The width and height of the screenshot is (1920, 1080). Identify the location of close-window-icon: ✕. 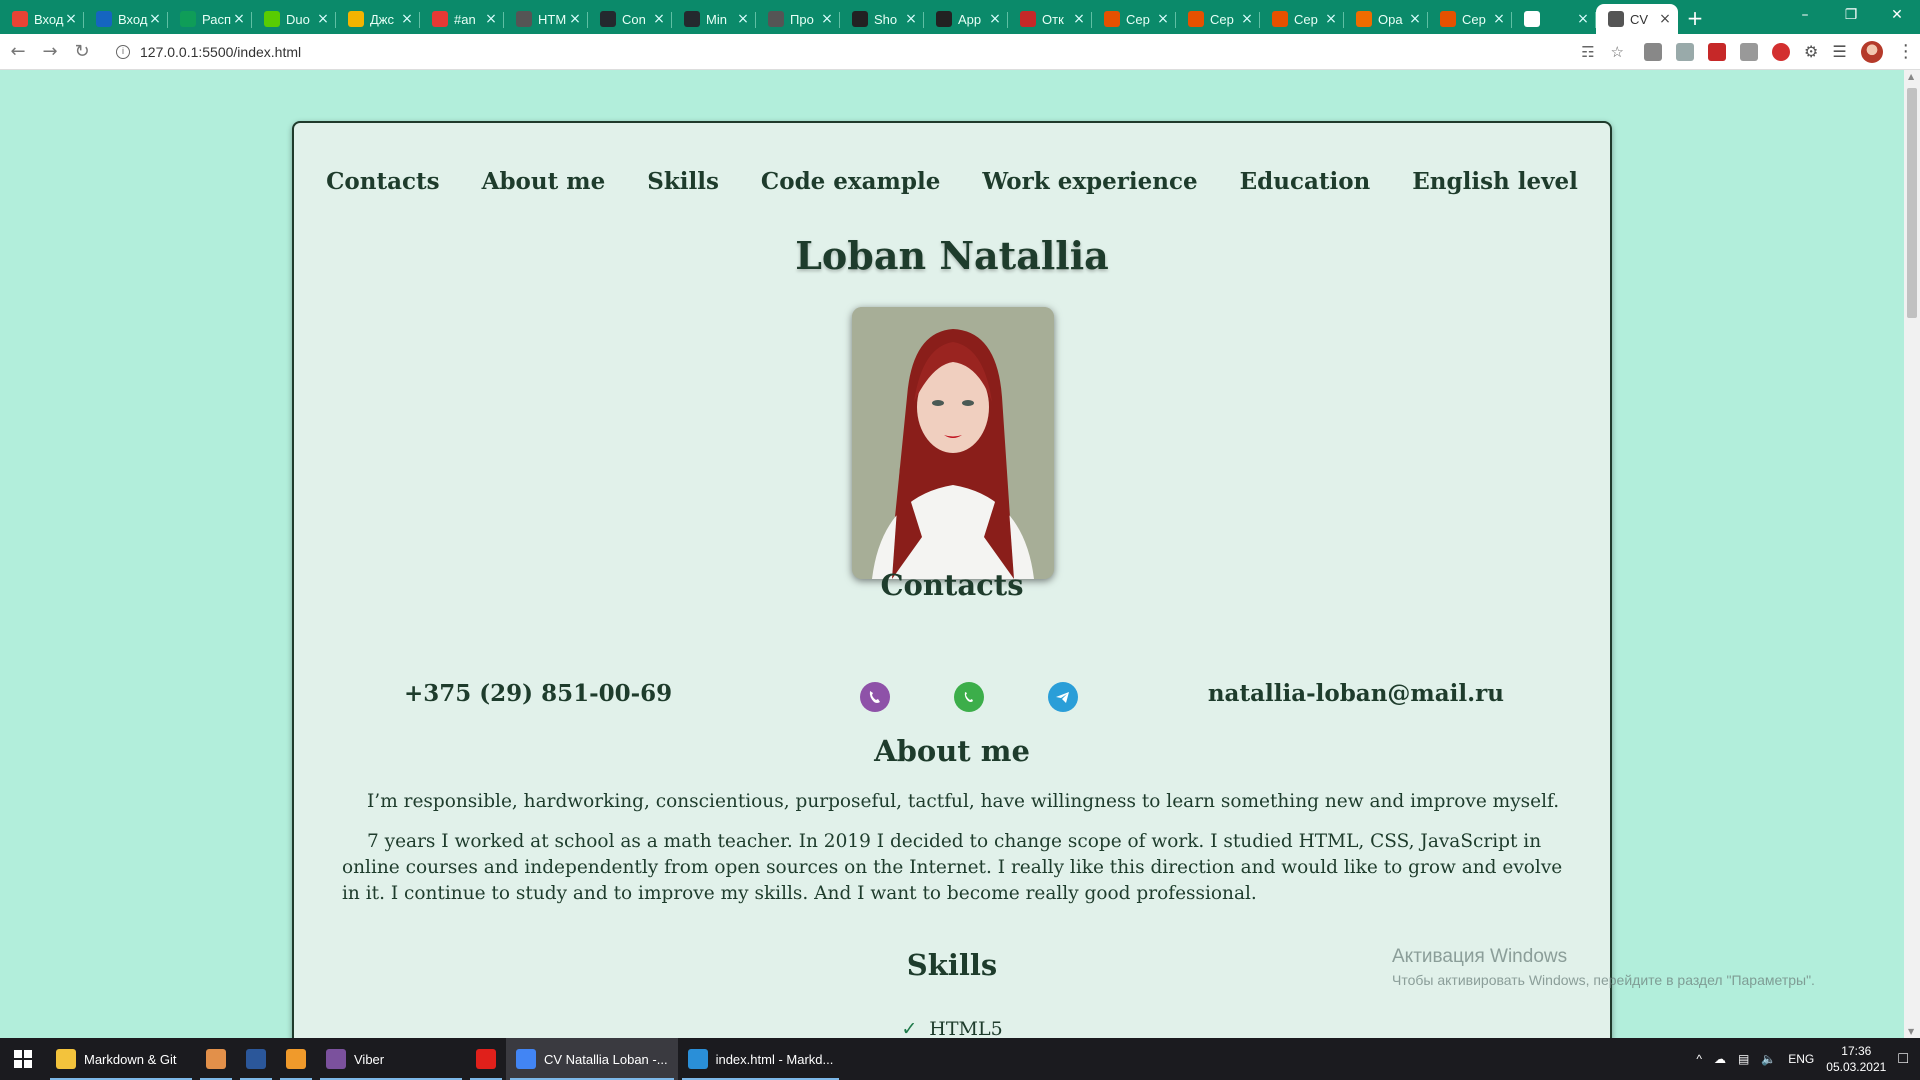
(1897, 15).